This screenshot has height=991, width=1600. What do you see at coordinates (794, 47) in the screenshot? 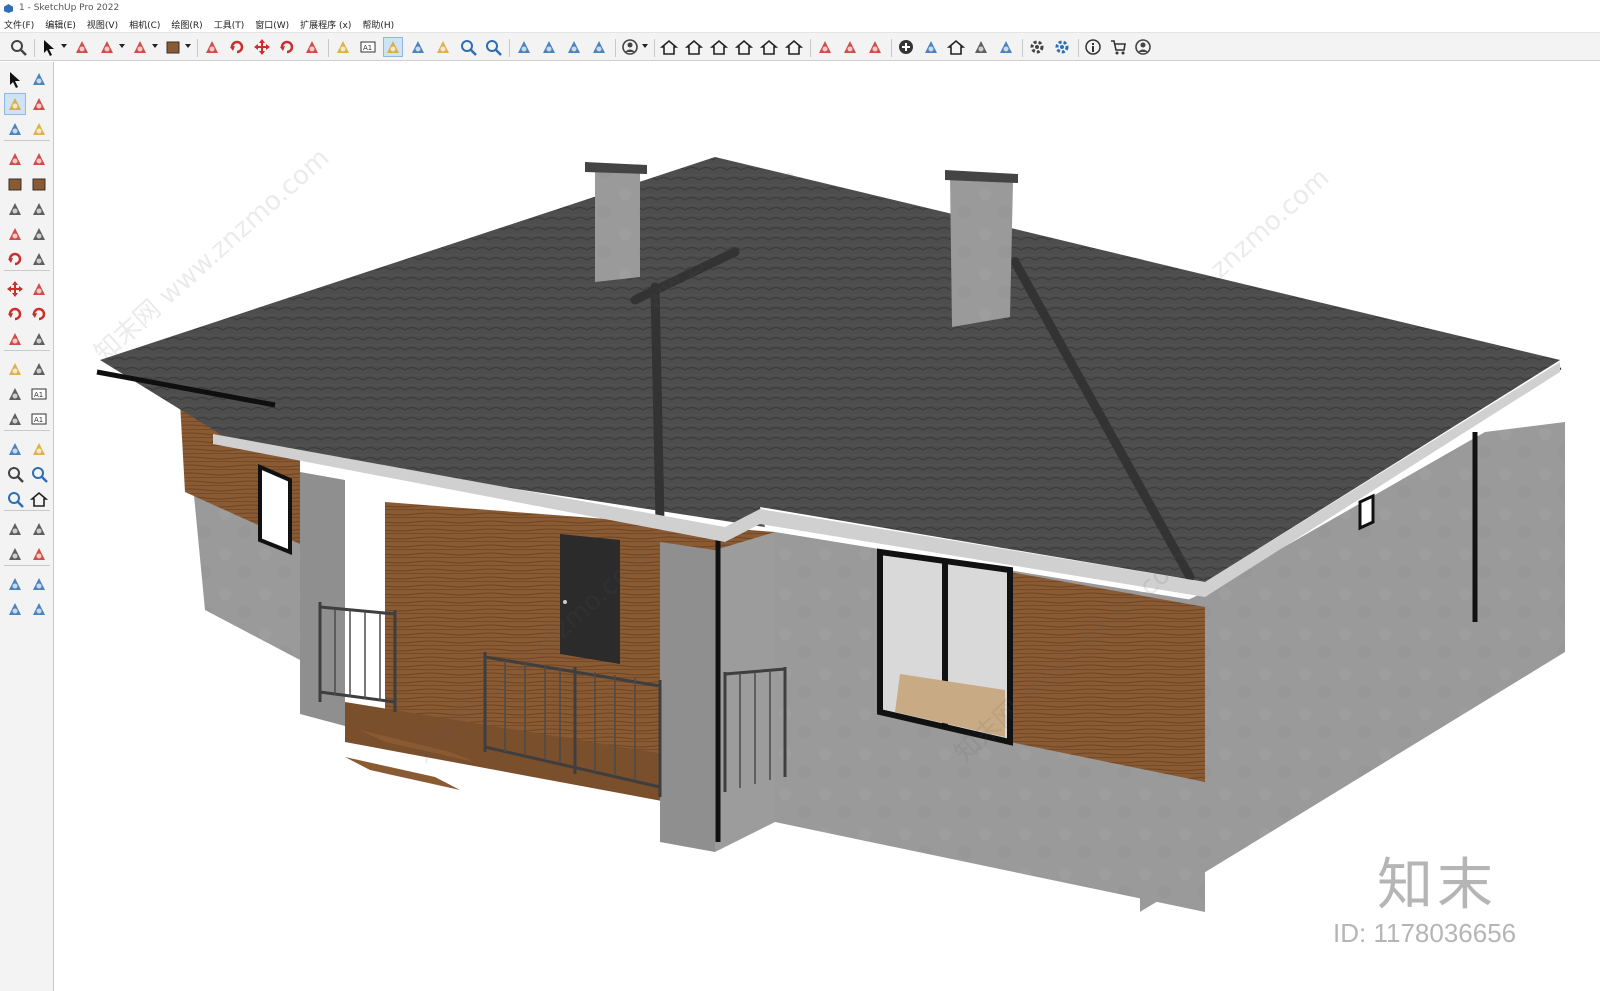
I see `left-view-button` at bounding box center [794, 47].